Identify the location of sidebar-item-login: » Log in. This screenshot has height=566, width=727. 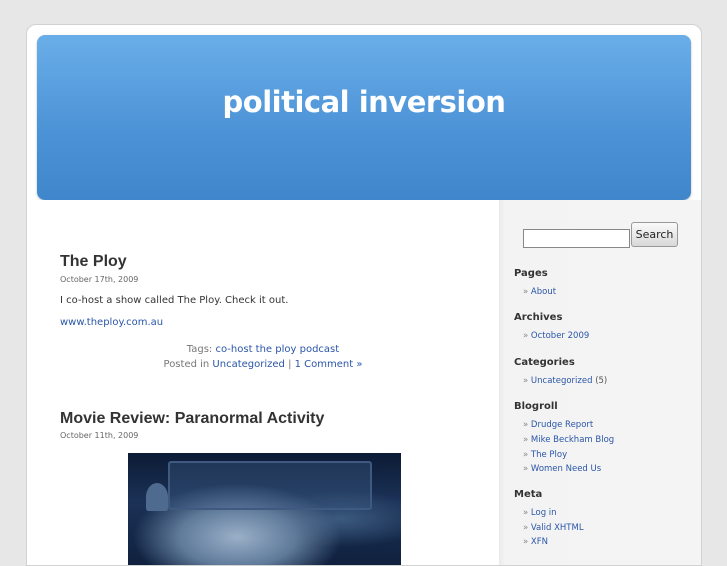
(540, 513).